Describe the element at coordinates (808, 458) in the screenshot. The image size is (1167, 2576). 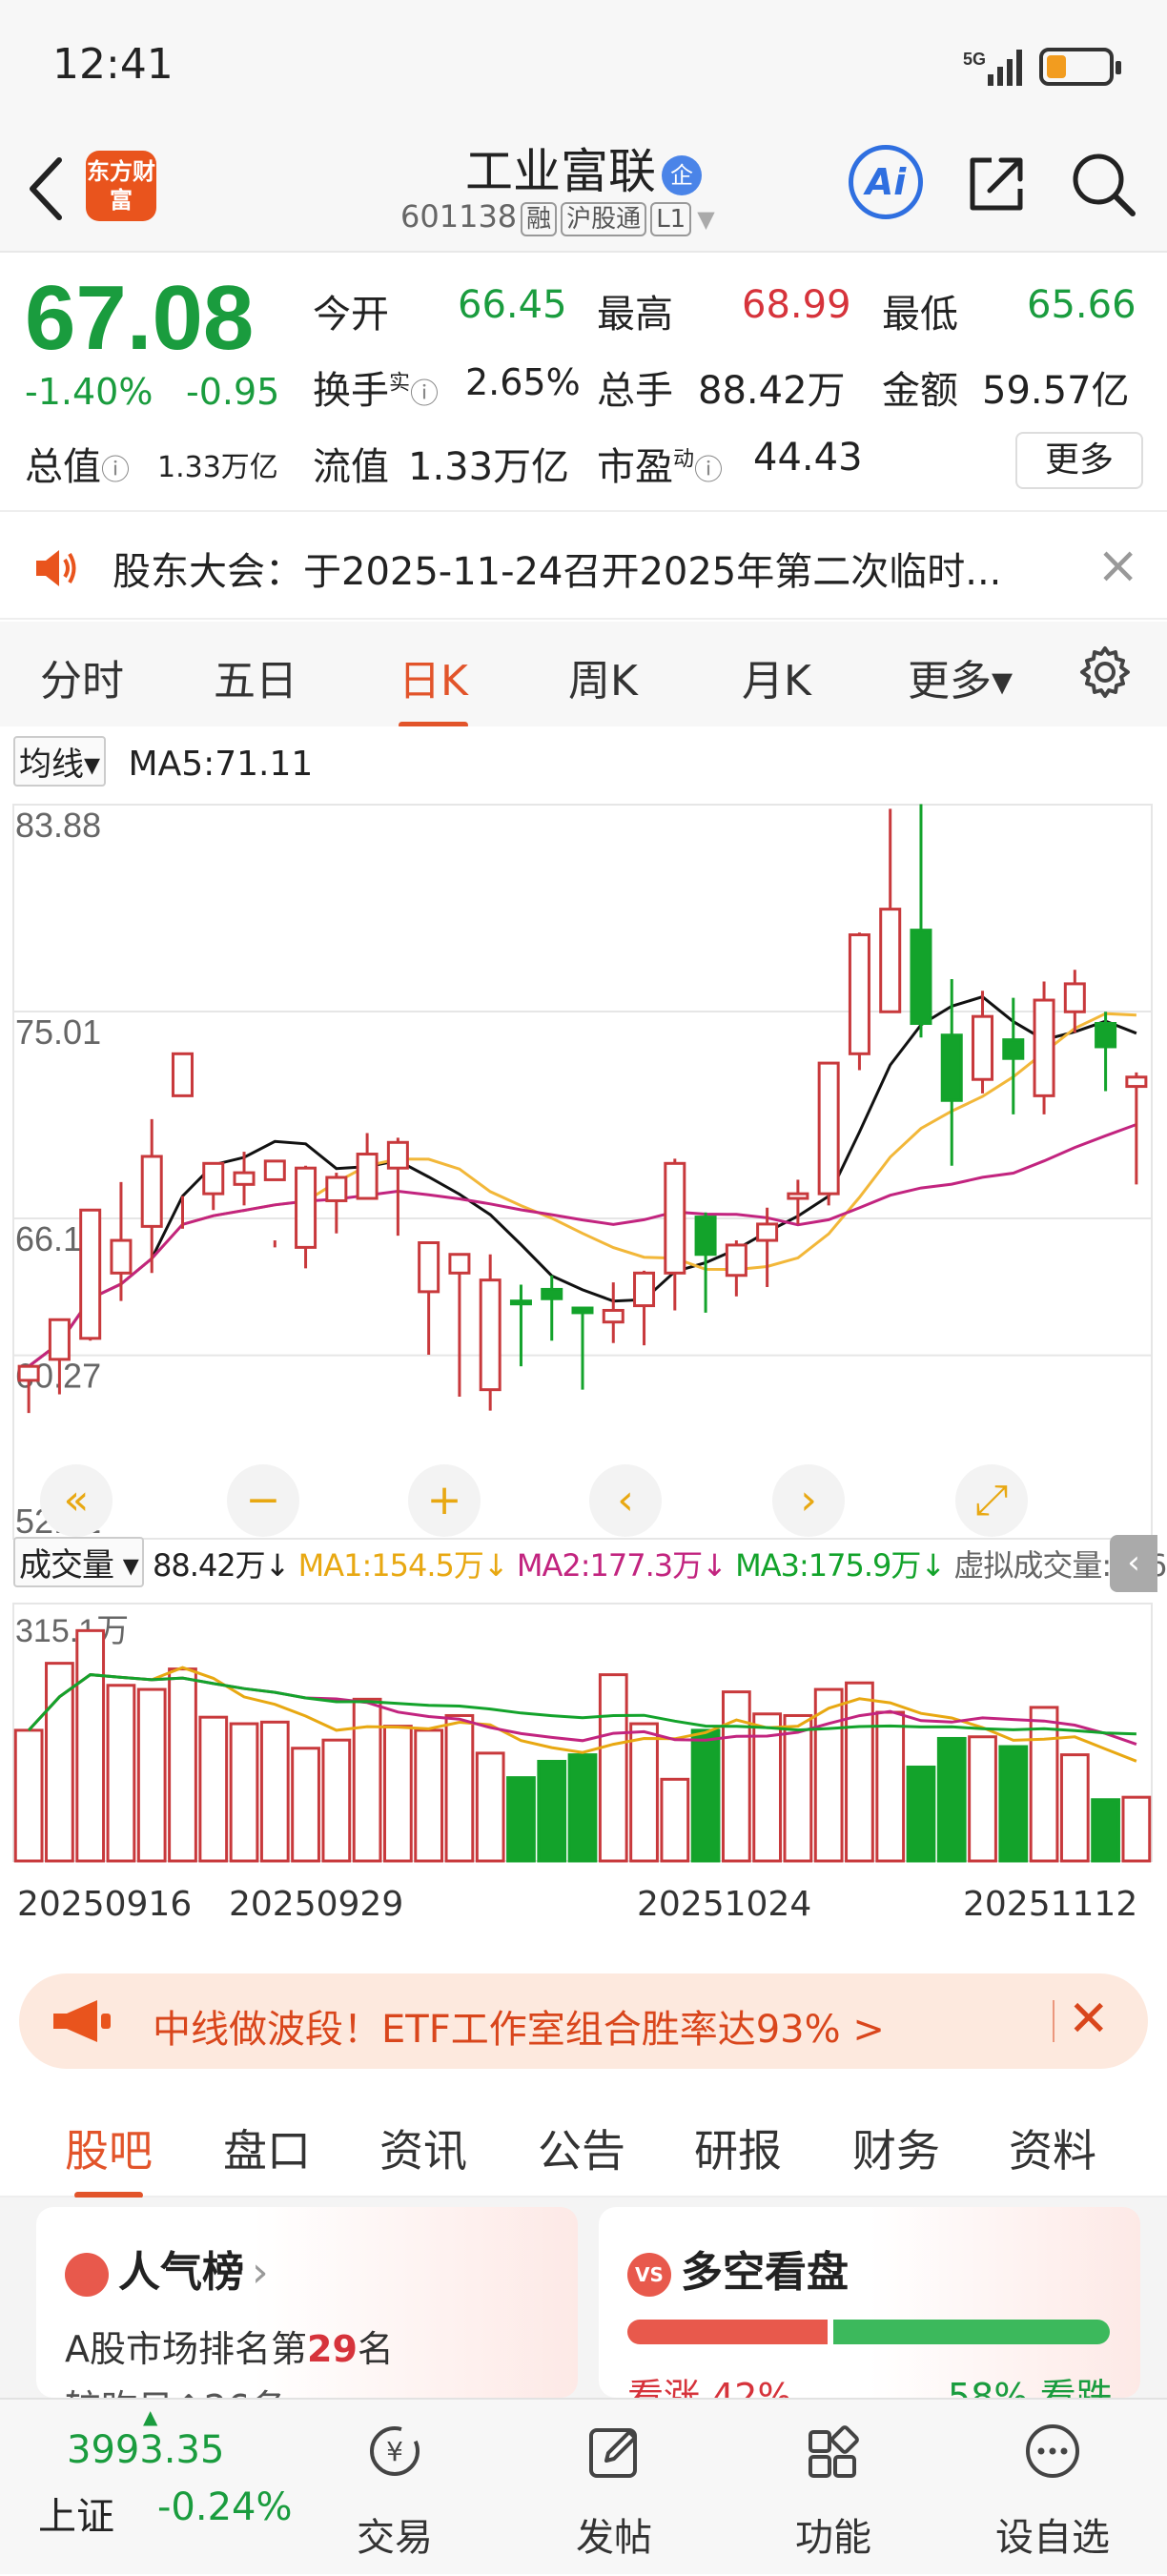
I see `pe-value: 44.43` at that location.